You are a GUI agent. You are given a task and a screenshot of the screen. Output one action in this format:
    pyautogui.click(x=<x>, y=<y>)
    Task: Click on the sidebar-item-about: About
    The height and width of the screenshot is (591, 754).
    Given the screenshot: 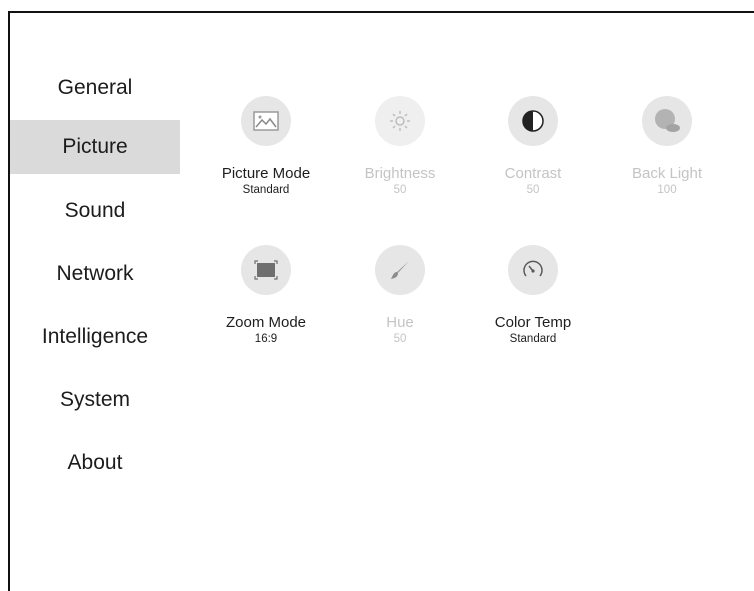 What is the action you would take?
    pyautogui.click(x=95, y=466)
    